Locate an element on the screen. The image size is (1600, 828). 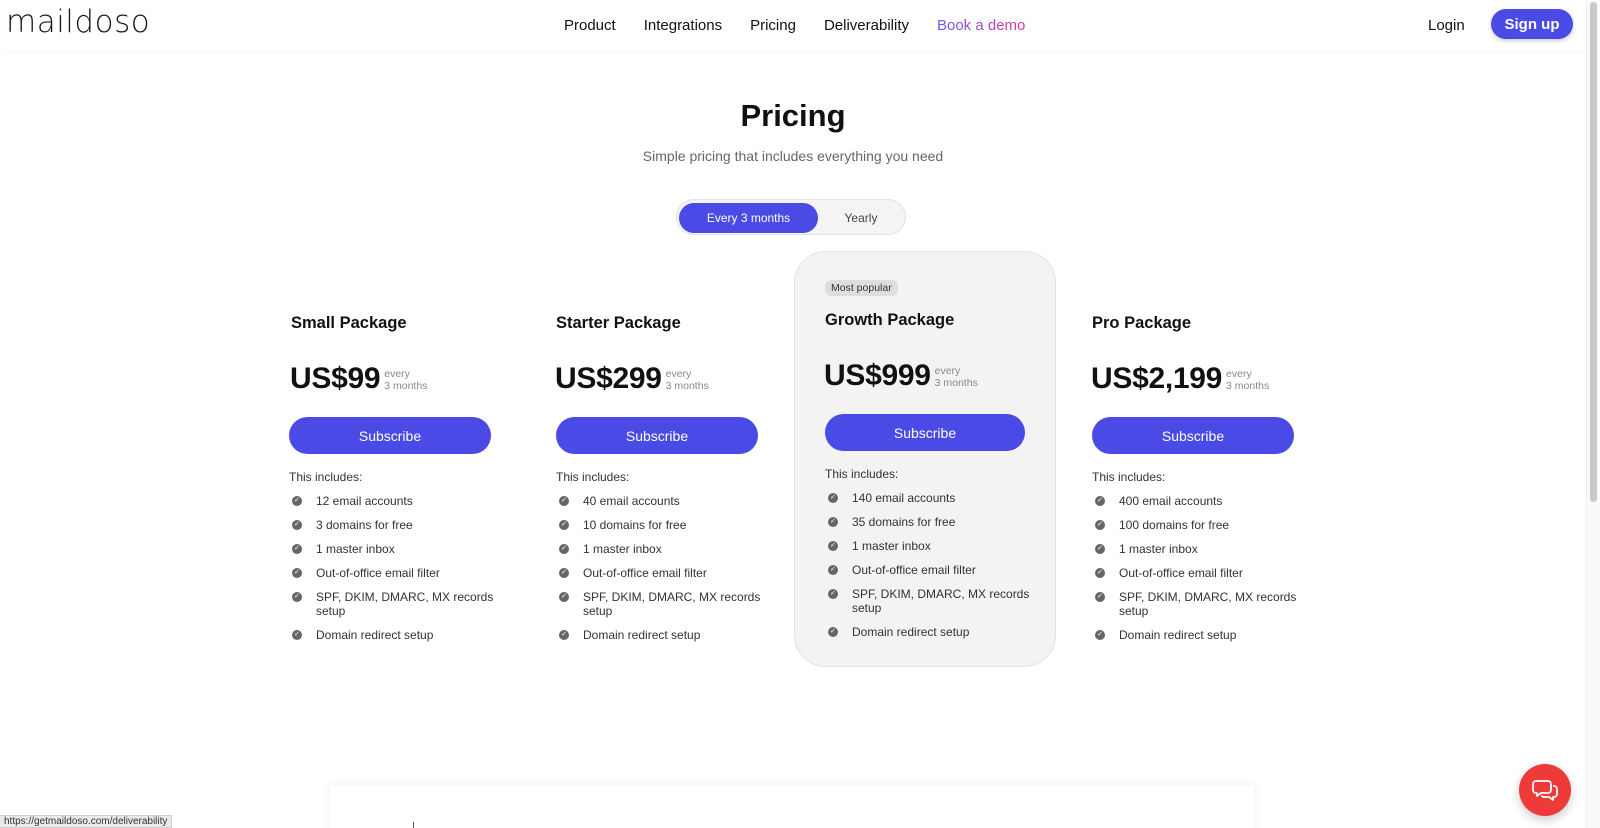
toggle-yearly: Yearly is located at coordinates (861, 218).